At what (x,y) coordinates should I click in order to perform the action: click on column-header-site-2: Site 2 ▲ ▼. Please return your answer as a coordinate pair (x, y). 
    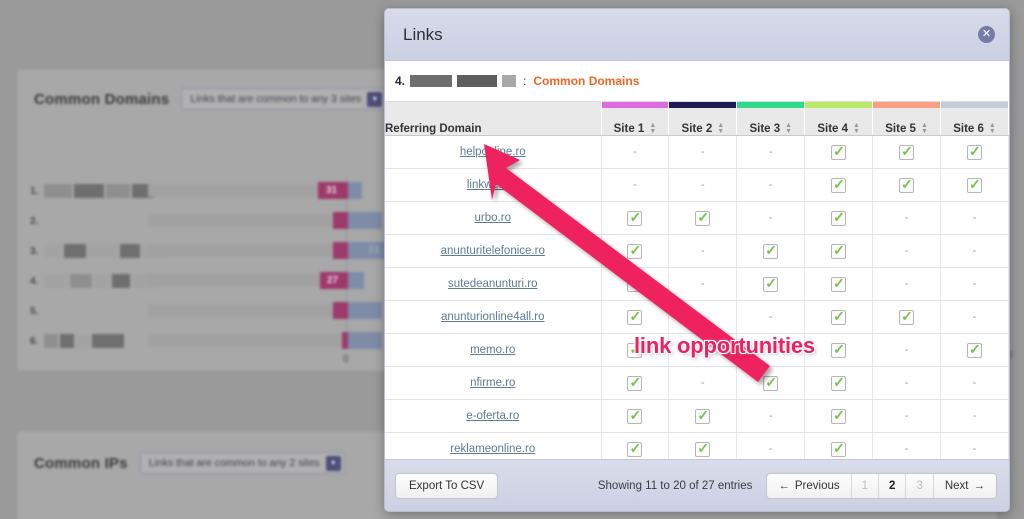
    Looking at the image, I should click on (703, 118).